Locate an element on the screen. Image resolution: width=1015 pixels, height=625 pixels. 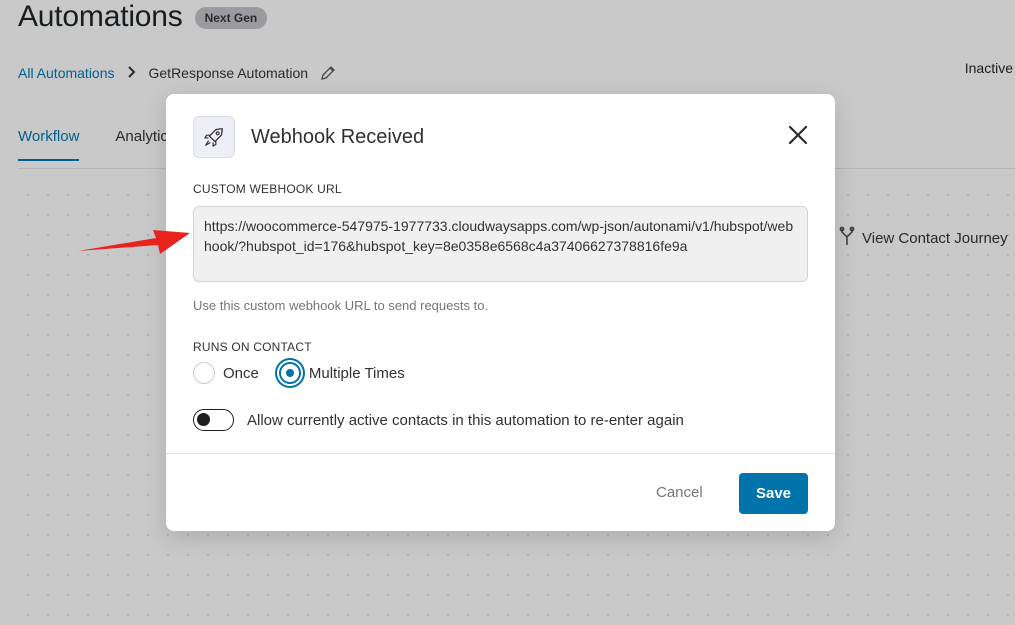
re-enter-toggle is located at coordinates (213, 420).